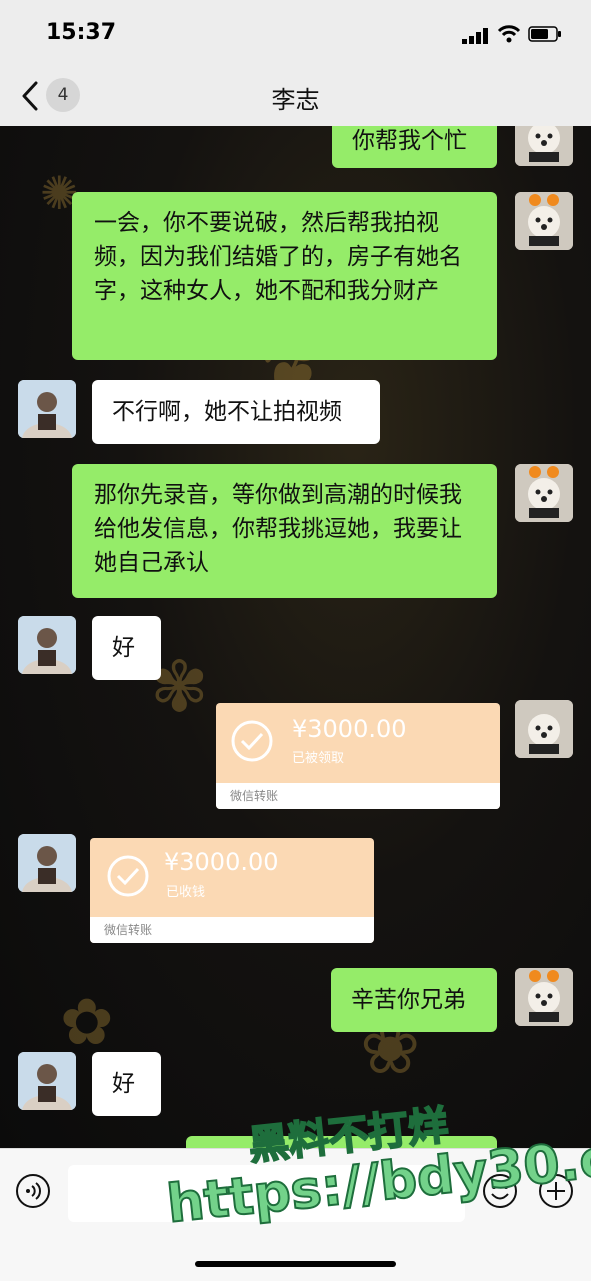  I want to click on voice-input-icon, so click(33, 1191).